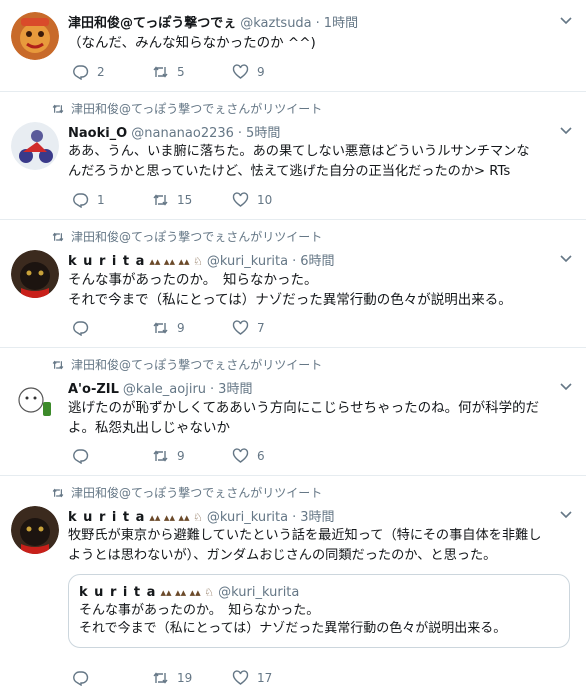  What do you see at coordinates (101, 72) in the screenshot?
I see `reply-count: 2` at bounding box center [101, 72].